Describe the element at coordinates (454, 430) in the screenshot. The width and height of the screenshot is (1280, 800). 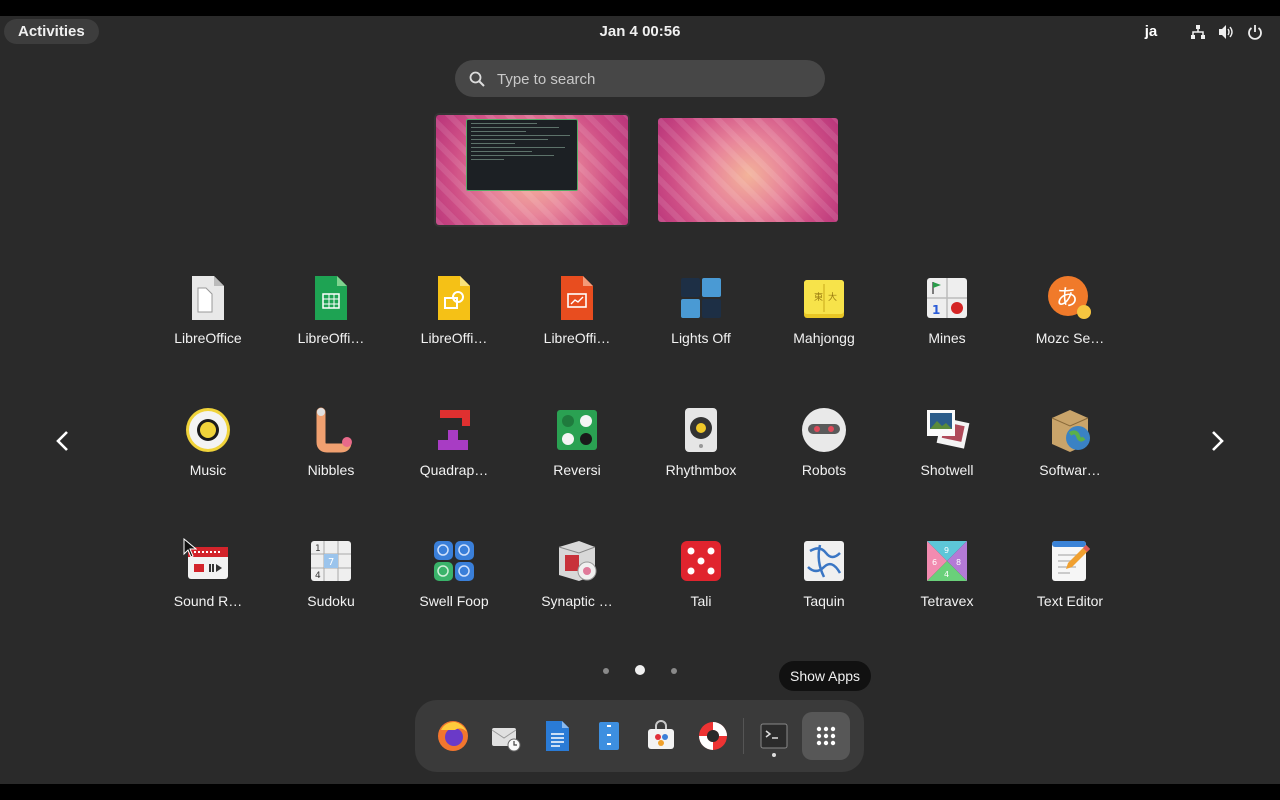
I see `quadrapassel-icon` at that location.